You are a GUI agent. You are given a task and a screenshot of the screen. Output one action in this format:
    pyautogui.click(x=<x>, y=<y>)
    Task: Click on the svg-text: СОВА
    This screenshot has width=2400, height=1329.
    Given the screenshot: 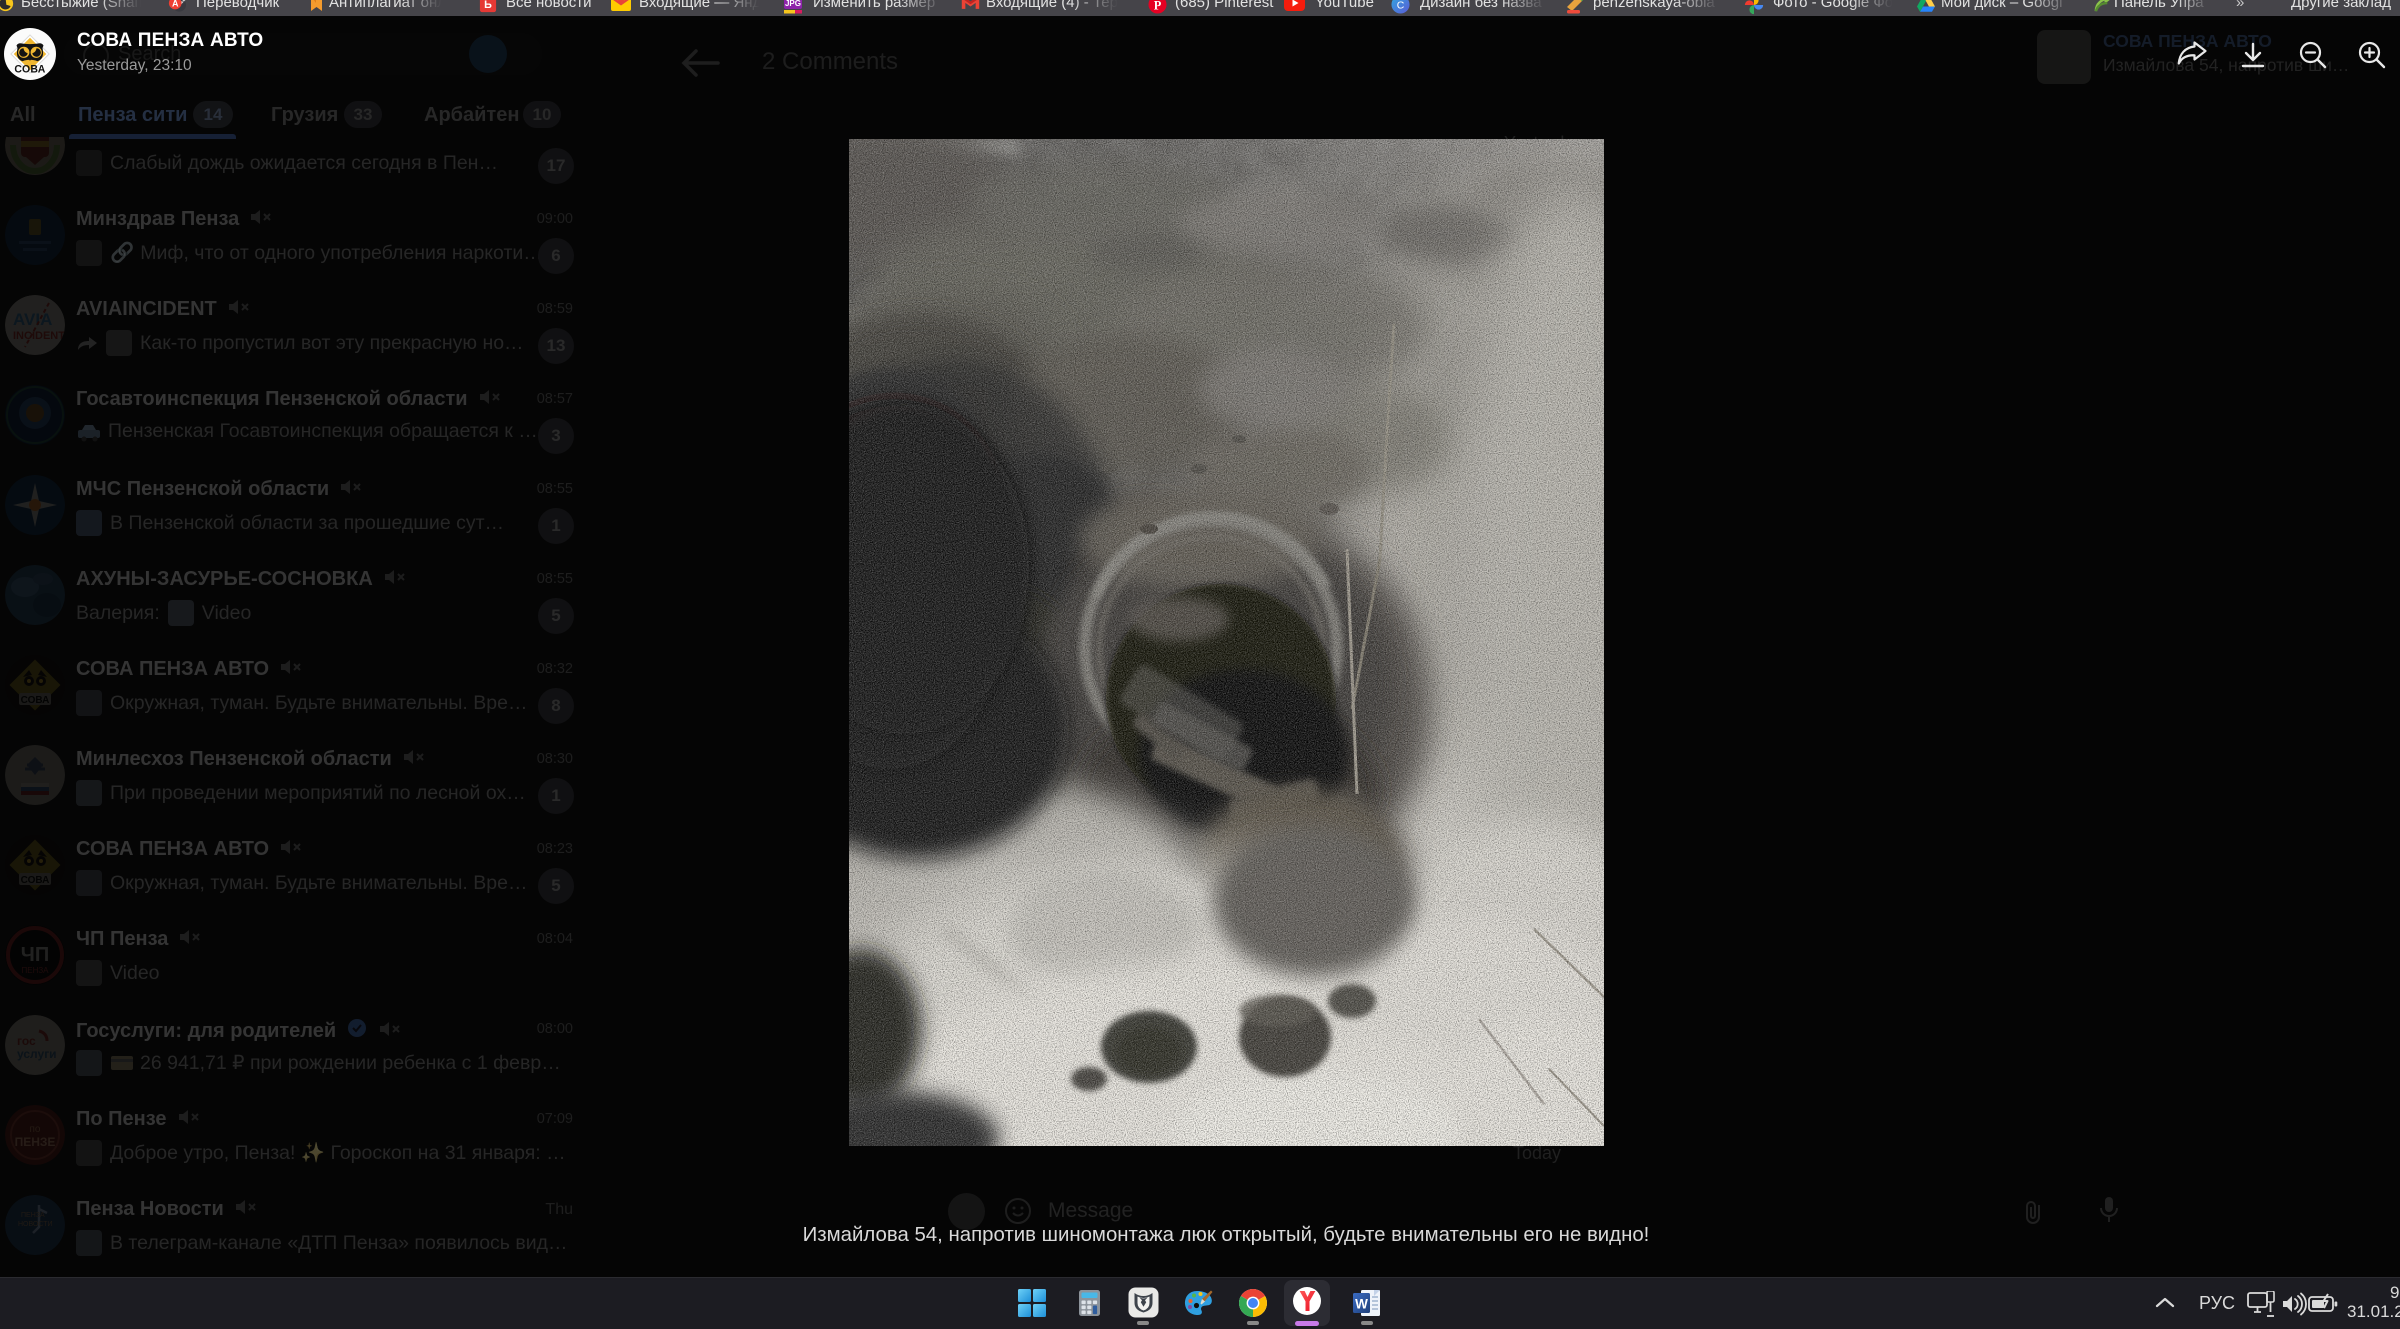 What is the action you would take?
    pyautogui.click(x=29, y=69)
    